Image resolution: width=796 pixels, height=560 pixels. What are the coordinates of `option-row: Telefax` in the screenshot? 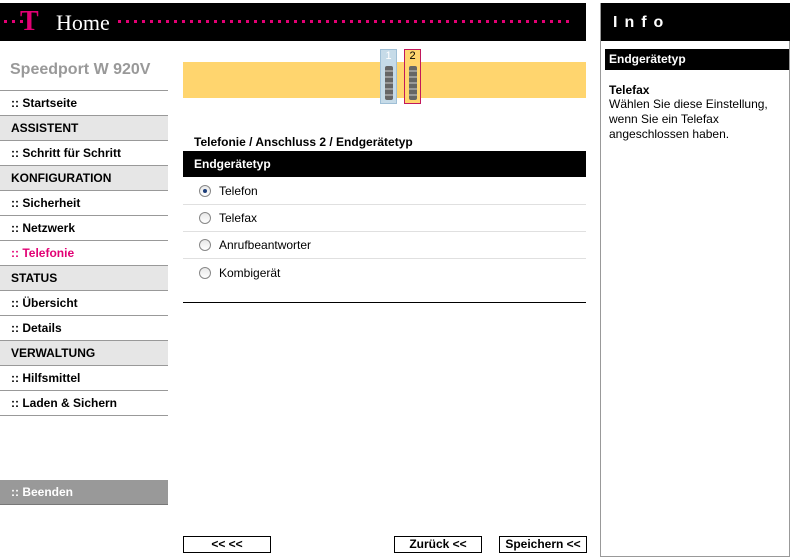 It's located at (384, 218).